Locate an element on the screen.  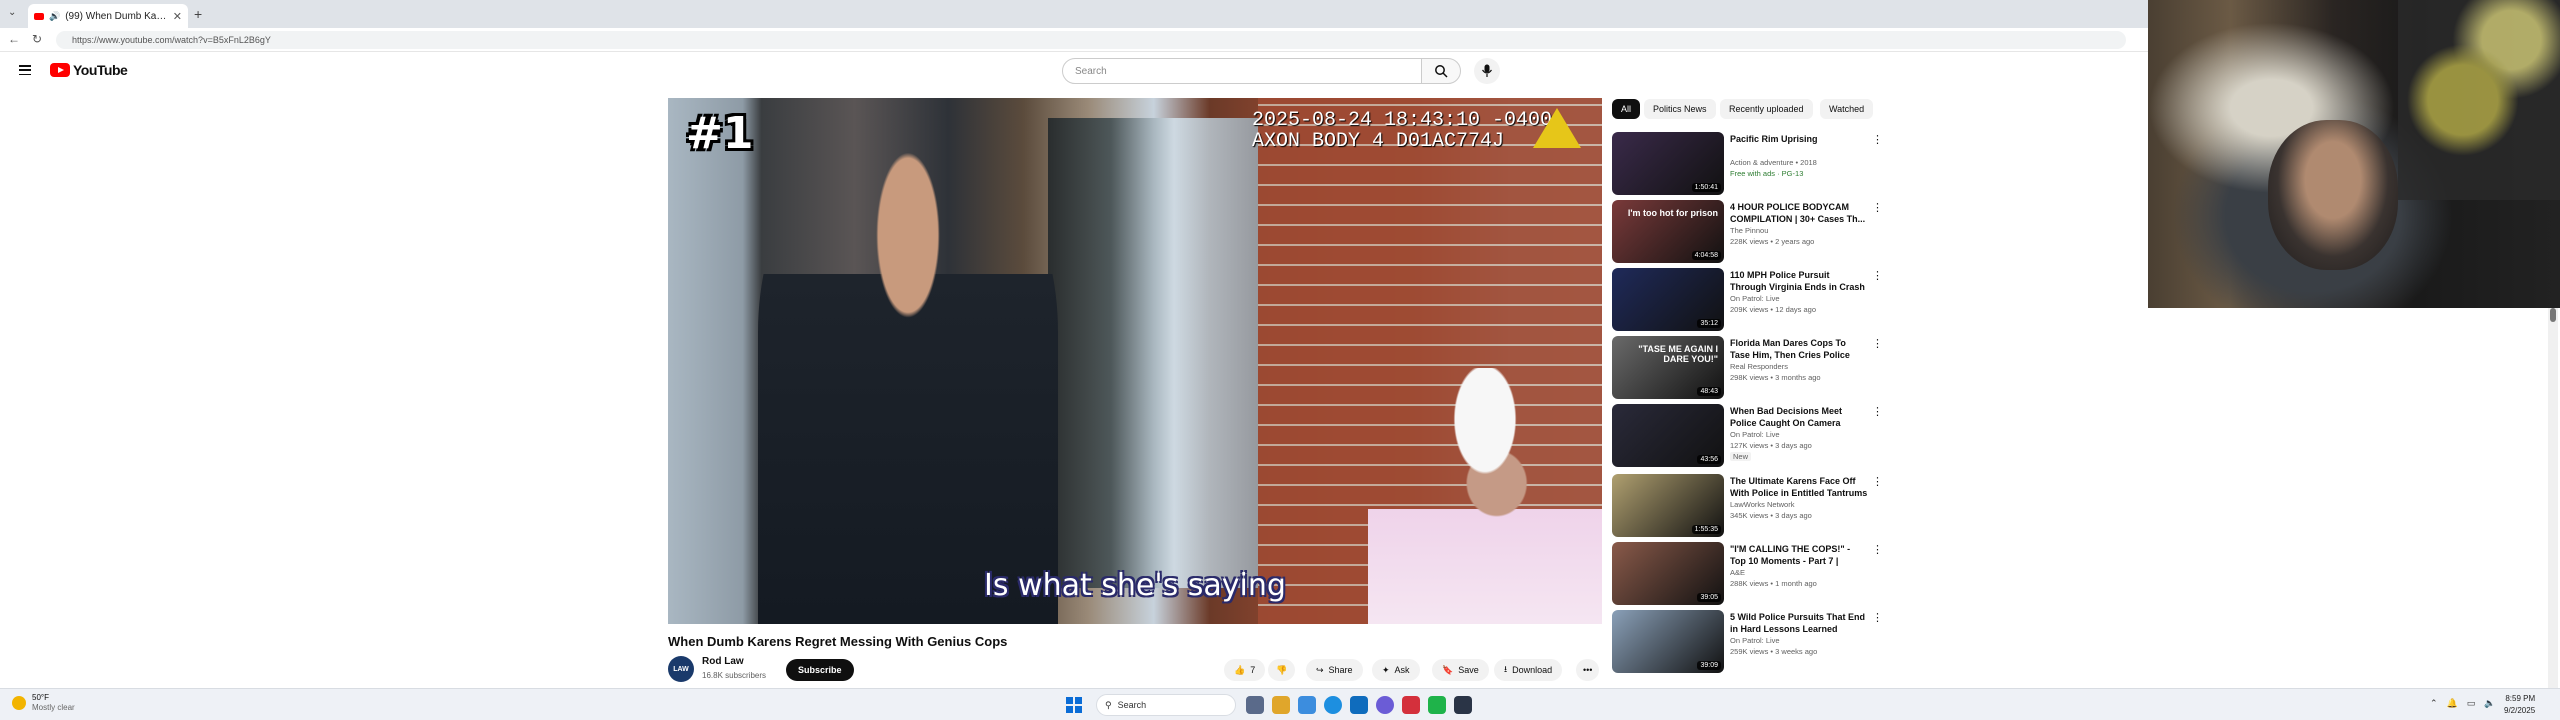
file-explorer-icon is located at coordinates (1281, 705).